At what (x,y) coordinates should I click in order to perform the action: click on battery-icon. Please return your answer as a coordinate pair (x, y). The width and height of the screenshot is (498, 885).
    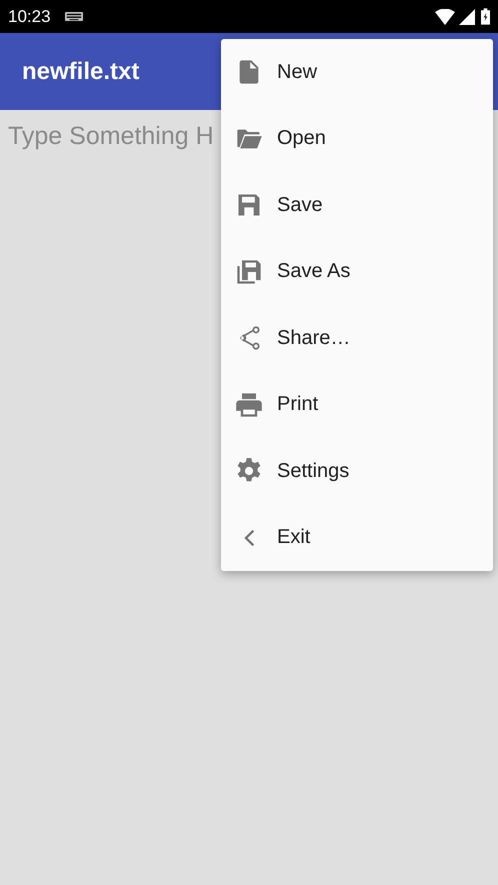
    Looking at the image, I should click on (485, 16).